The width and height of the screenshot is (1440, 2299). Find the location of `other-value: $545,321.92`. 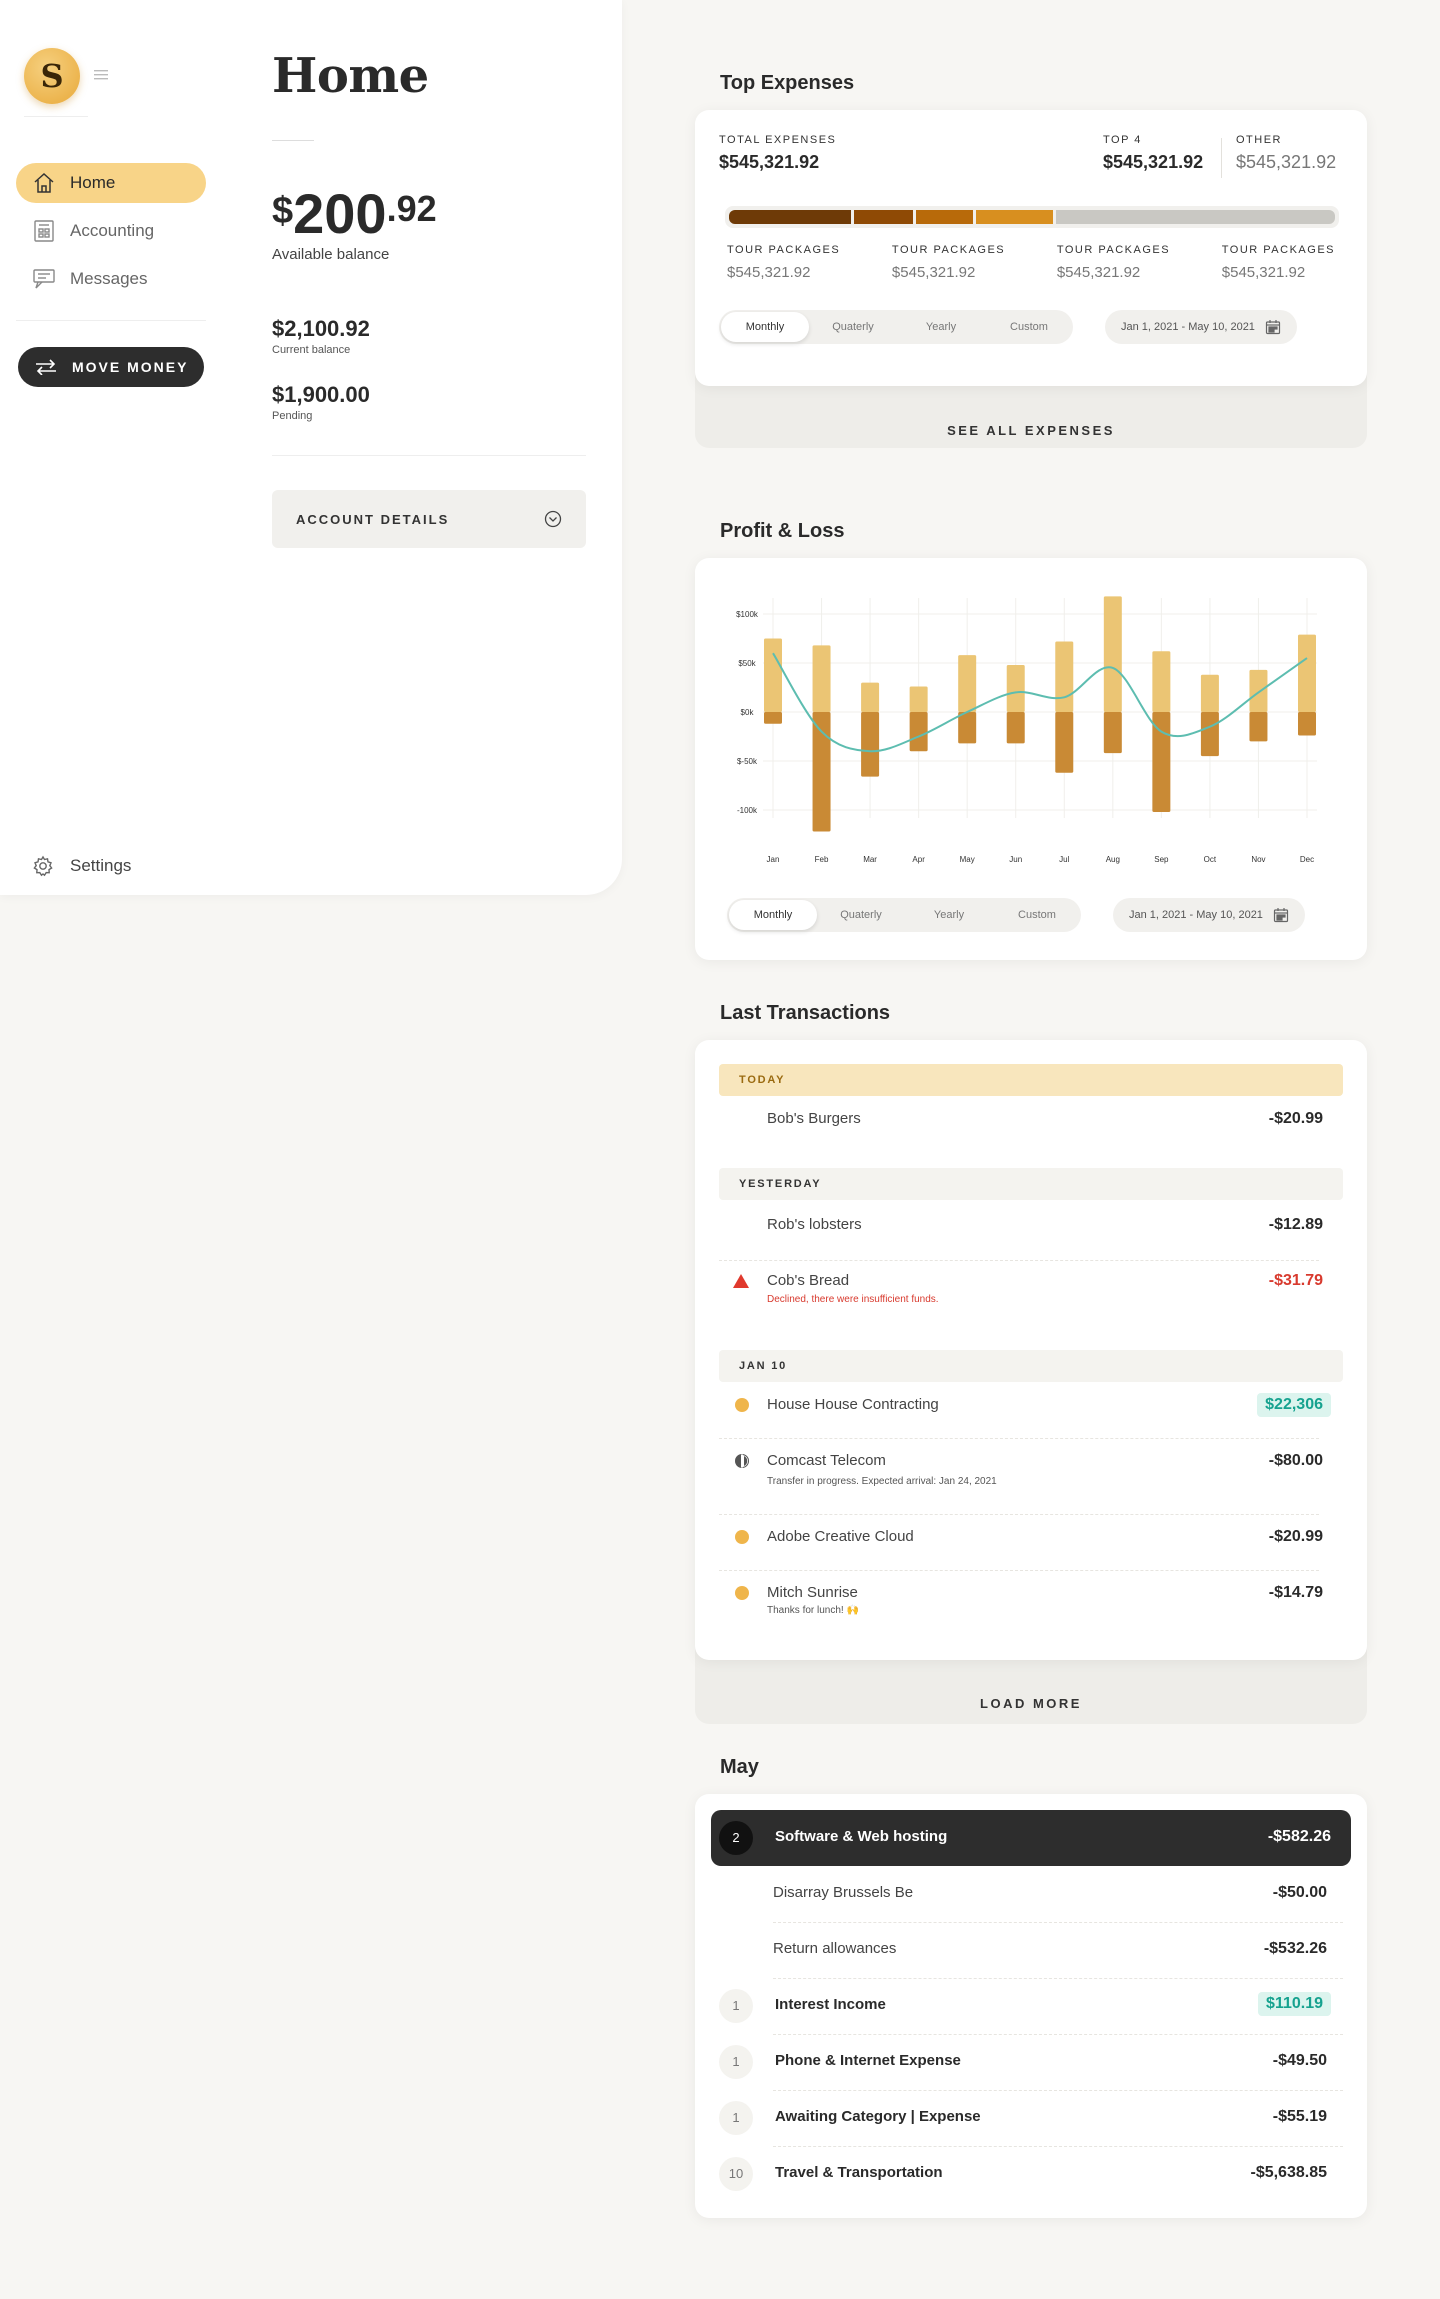

other-value: $545,321.92 is located at coordinates (1286, 162).